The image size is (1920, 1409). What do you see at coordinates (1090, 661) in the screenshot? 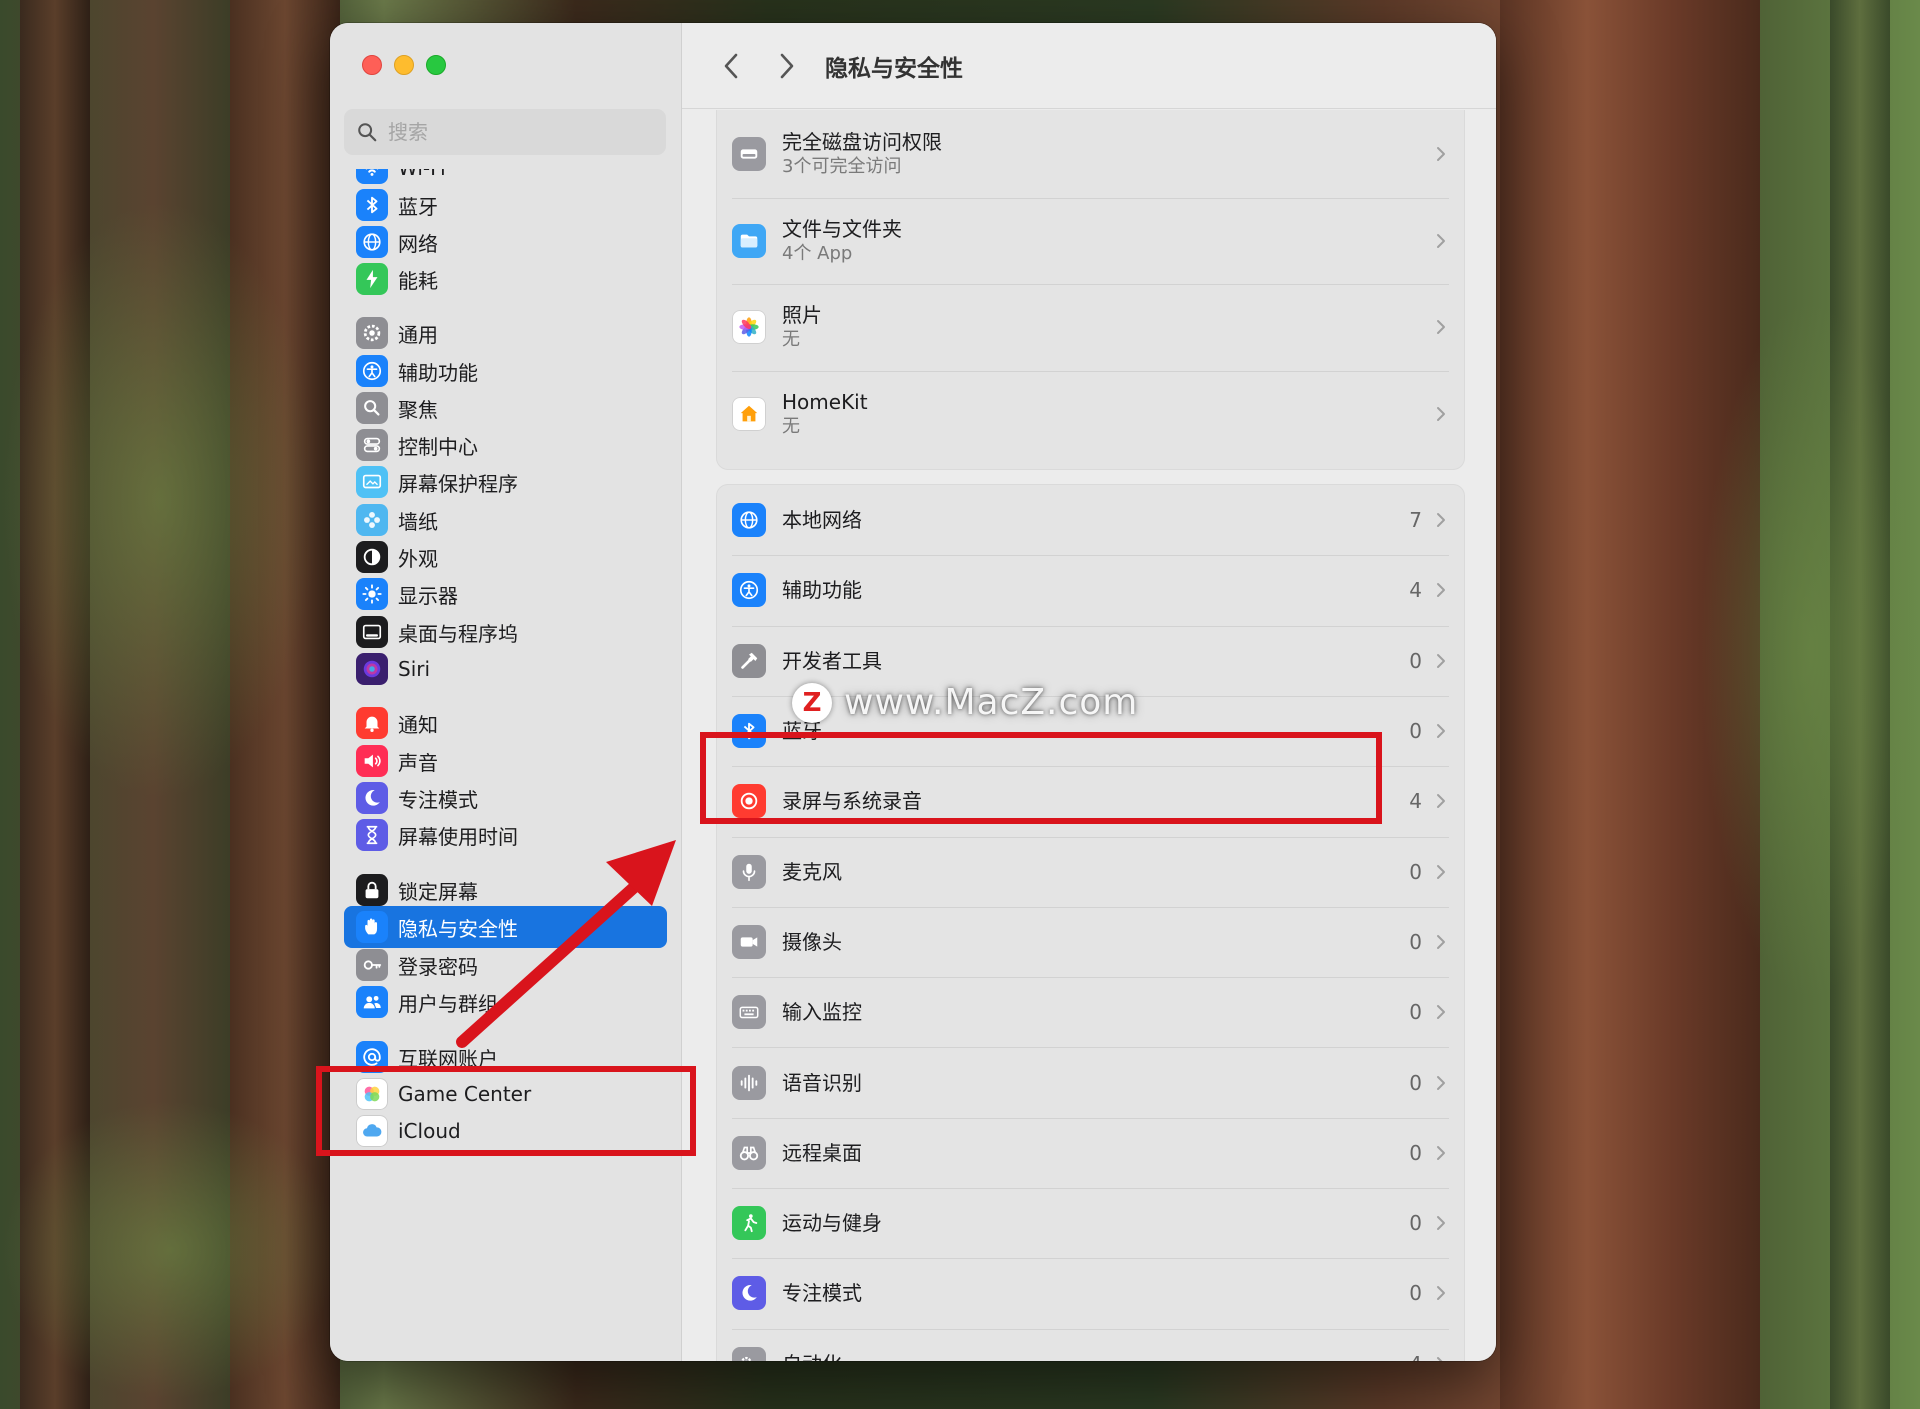
I see `privacy-row-hammer: 开发者工具 0` at bounding box center [1090, 661].